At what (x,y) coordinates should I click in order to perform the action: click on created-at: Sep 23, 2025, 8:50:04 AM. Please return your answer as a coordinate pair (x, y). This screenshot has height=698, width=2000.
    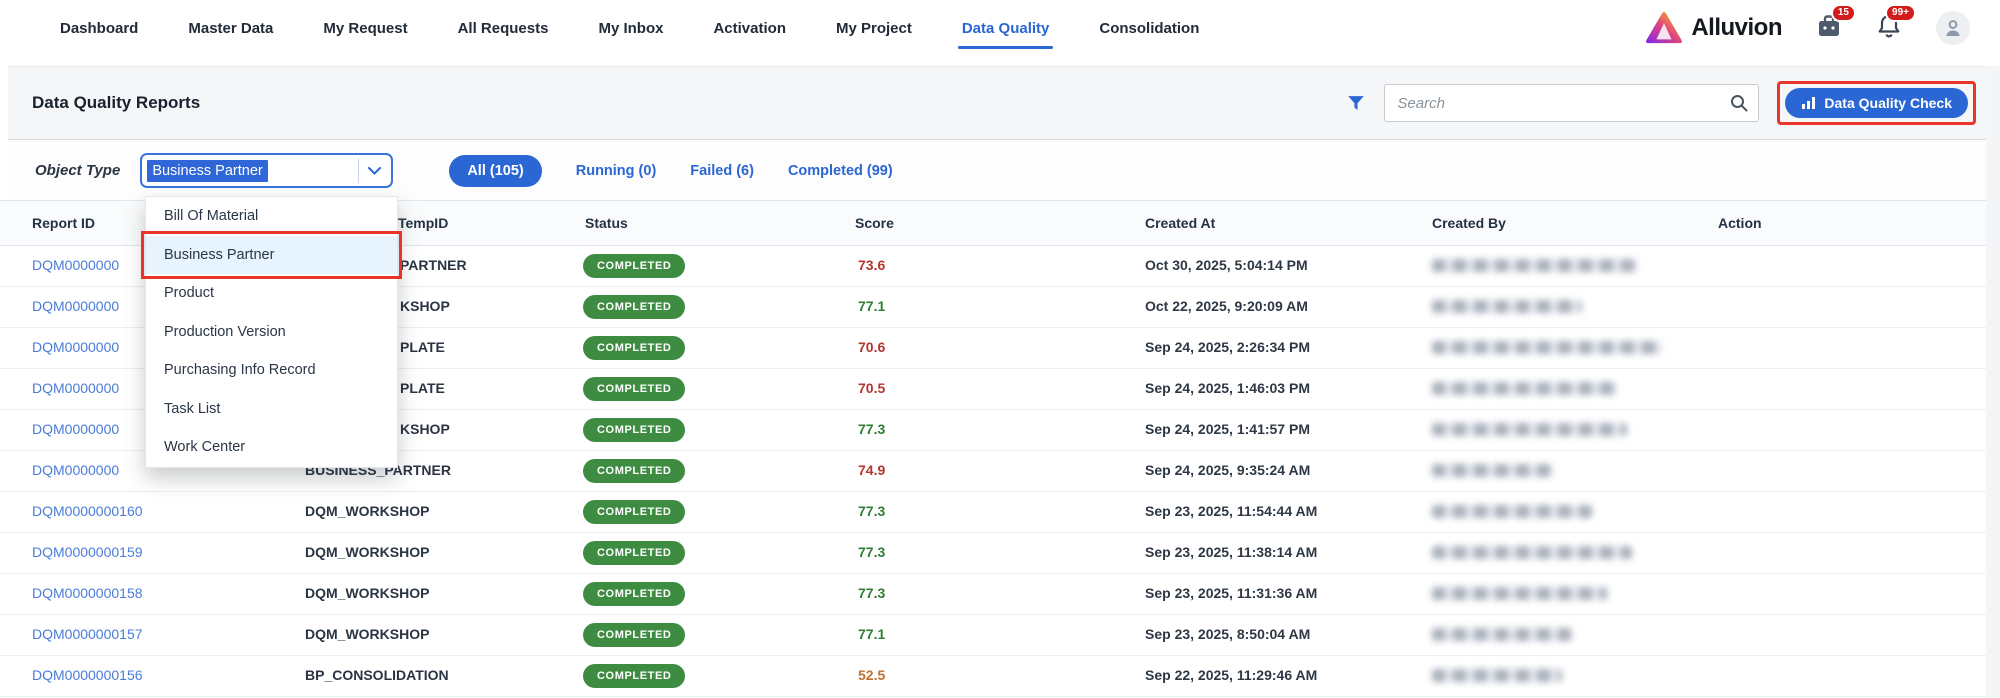
    Looking at the image, I should click on (1228, 634).